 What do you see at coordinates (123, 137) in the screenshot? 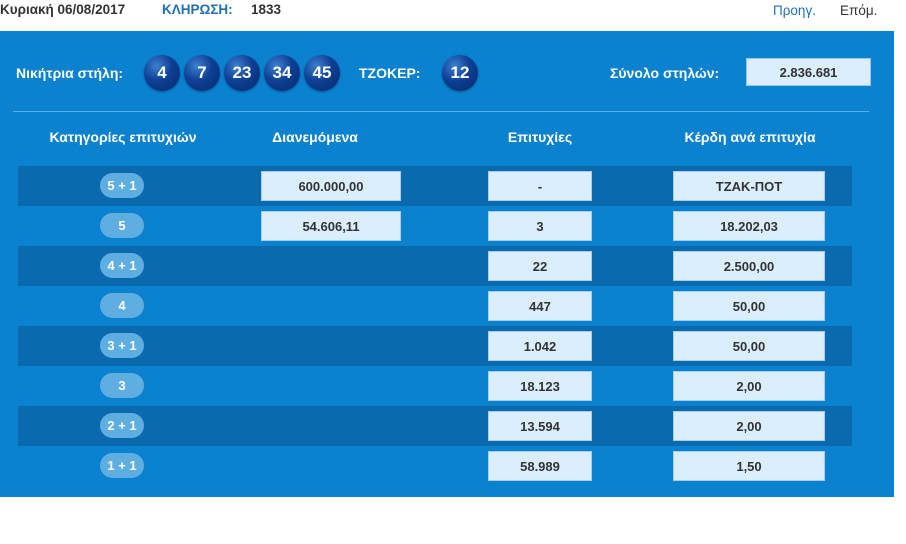
I see `header-categories: Κατηγορίες επιτυχιών` at bounding box center [123, 137].